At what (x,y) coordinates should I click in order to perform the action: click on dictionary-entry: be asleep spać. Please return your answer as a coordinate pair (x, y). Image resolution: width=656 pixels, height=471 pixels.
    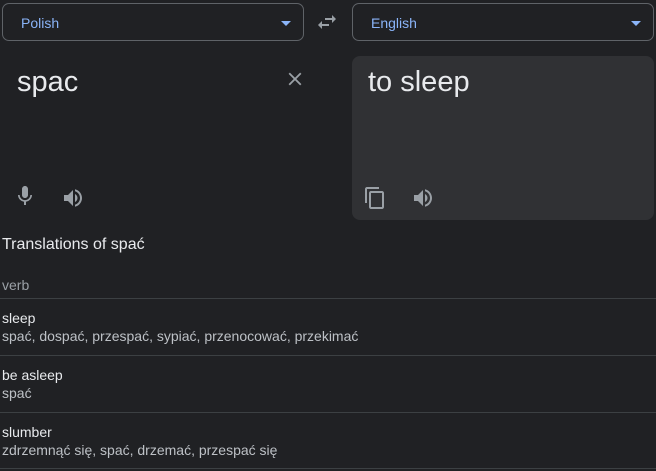
    Looking at the image, I should click on (327, 384).